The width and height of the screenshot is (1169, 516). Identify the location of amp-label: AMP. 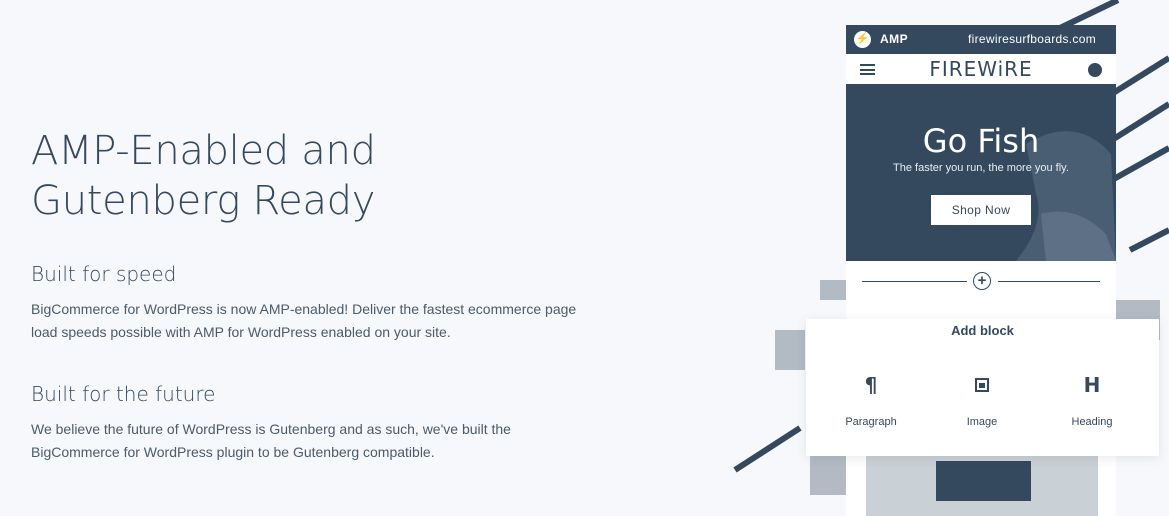
(894, 39).